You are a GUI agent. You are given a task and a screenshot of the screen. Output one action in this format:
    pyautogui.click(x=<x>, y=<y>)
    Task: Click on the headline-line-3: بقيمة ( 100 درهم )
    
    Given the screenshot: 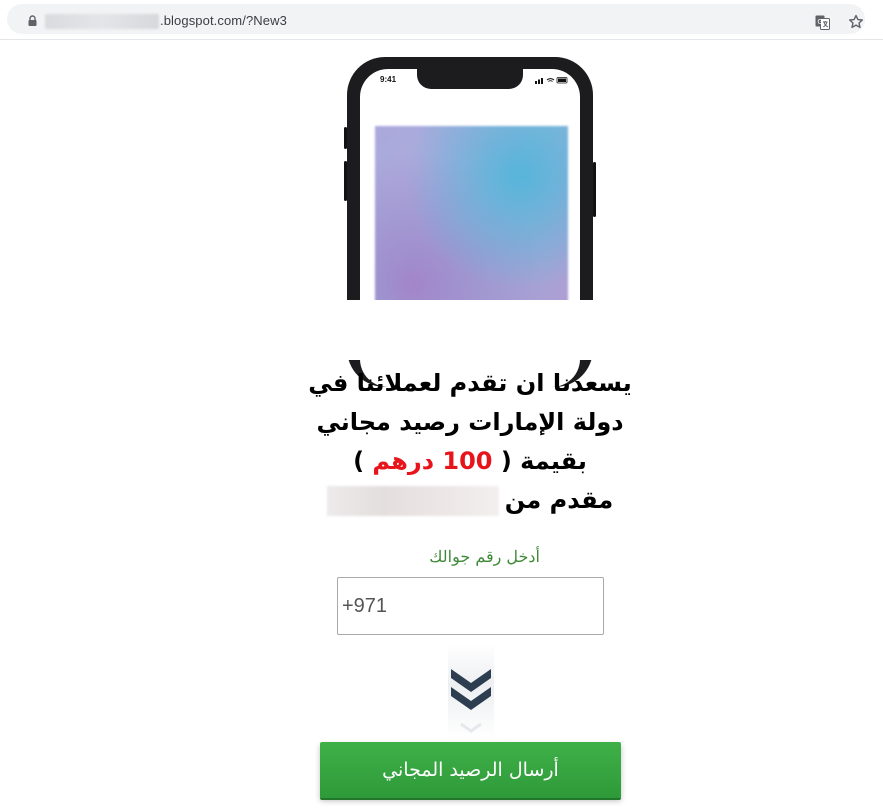 What is the action you would take?
    pyautogui.click(x=470, y=461)
    